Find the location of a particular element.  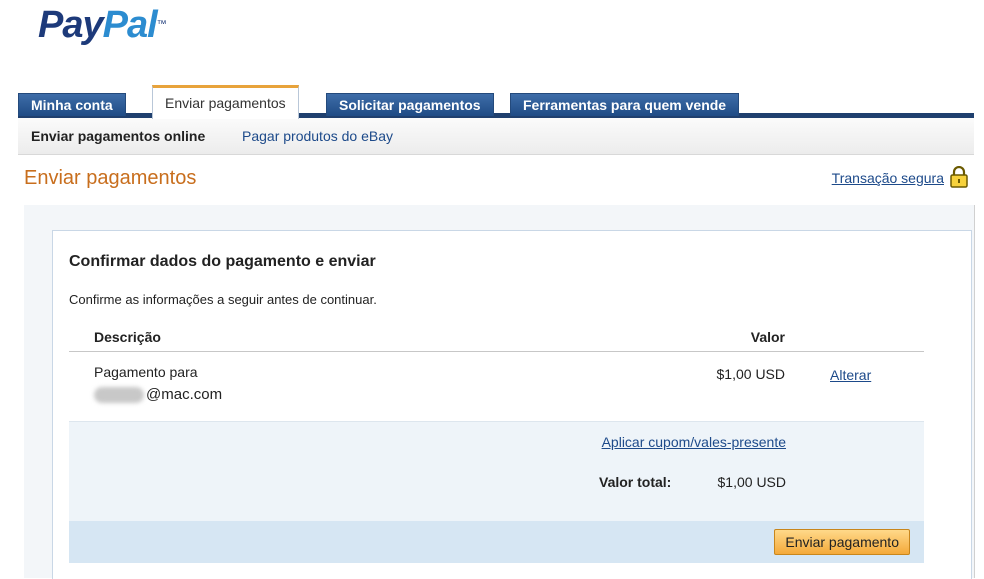

change-link: Alterar is located at coordinates (850, 375).